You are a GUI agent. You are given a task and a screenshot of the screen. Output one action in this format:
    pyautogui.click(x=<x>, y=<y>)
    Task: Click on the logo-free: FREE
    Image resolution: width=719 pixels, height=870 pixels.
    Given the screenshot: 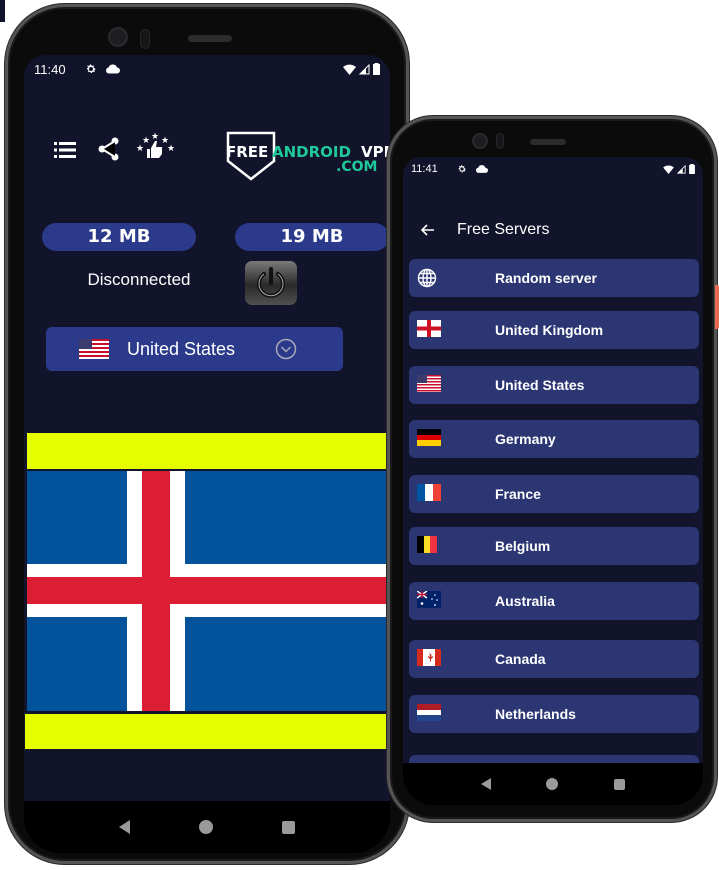 What is the action you would take?
    pyautogui.click(x=247, y=152)
    